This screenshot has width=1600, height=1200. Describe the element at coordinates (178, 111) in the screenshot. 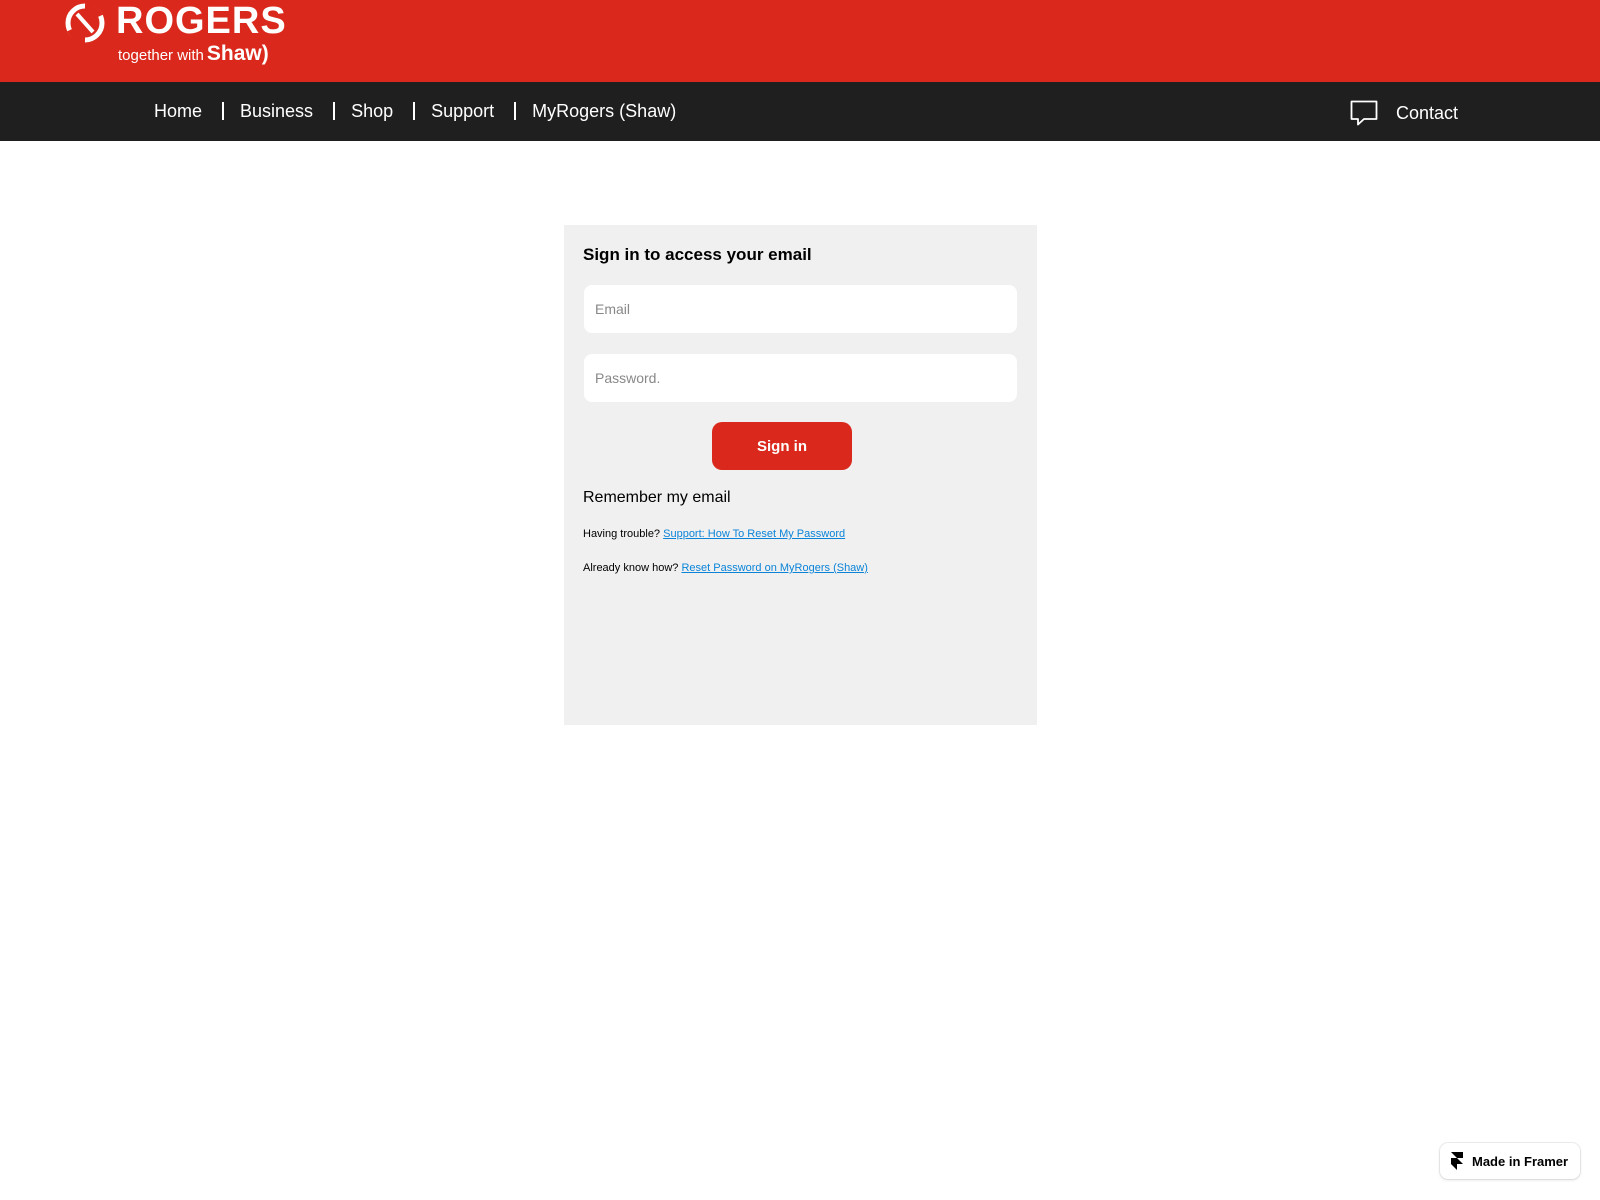

I see `nav-item-home: Home` at that location.